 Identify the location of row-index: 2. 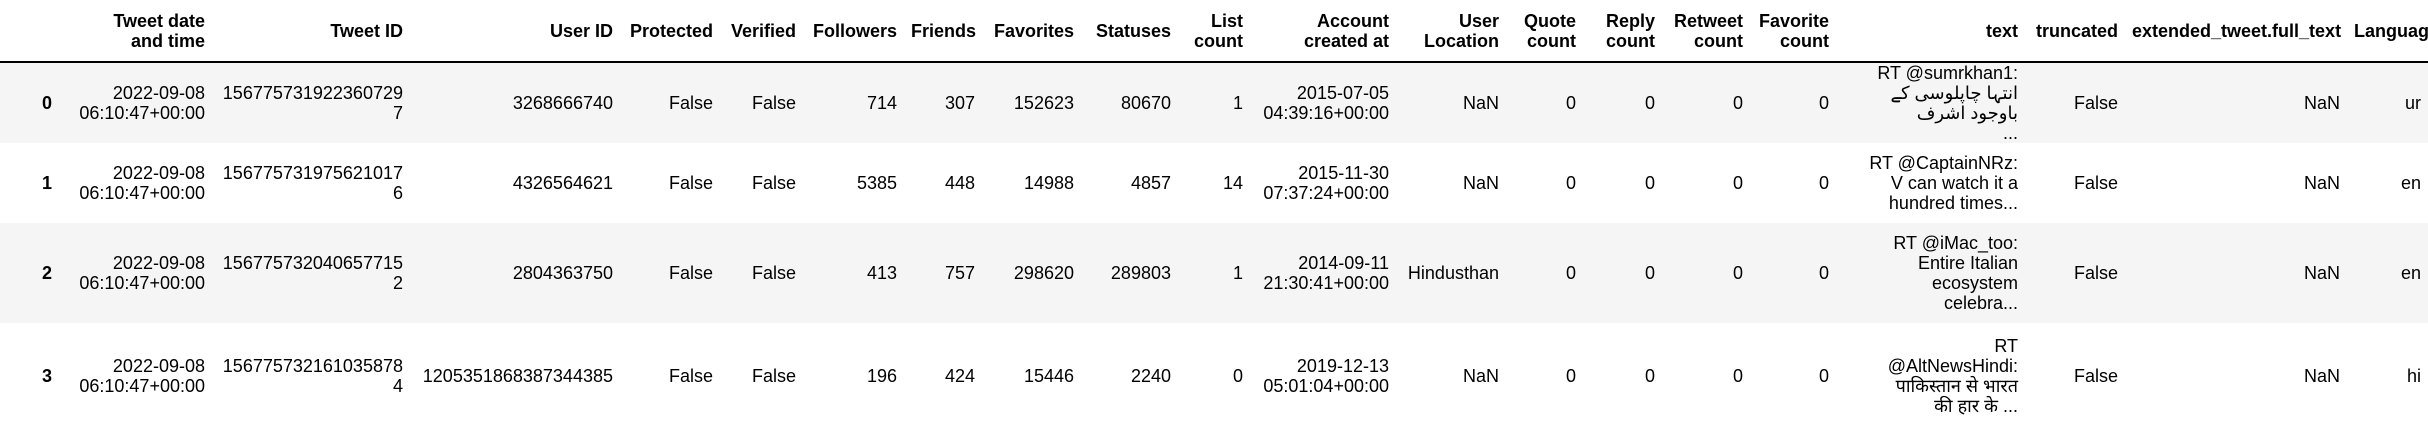
(46, 273).